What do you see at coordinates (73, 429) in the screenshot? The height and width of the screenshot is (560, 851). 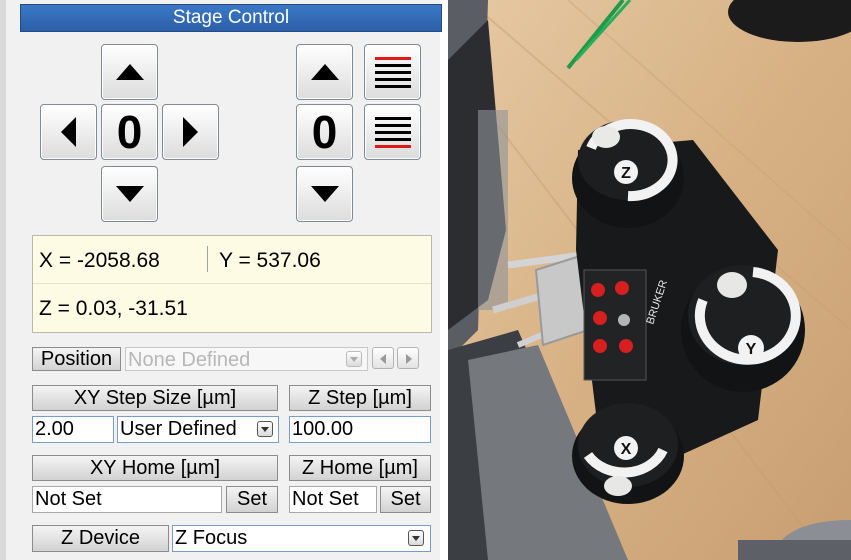 I see `xy-step-input: 2.00` at bounding box center [73, 429].